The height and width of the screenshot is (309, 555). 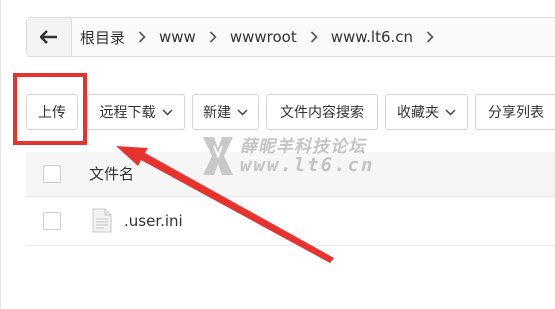 I want to click on content-search-label: 文件内容搜索, so click(x=322, y=113).